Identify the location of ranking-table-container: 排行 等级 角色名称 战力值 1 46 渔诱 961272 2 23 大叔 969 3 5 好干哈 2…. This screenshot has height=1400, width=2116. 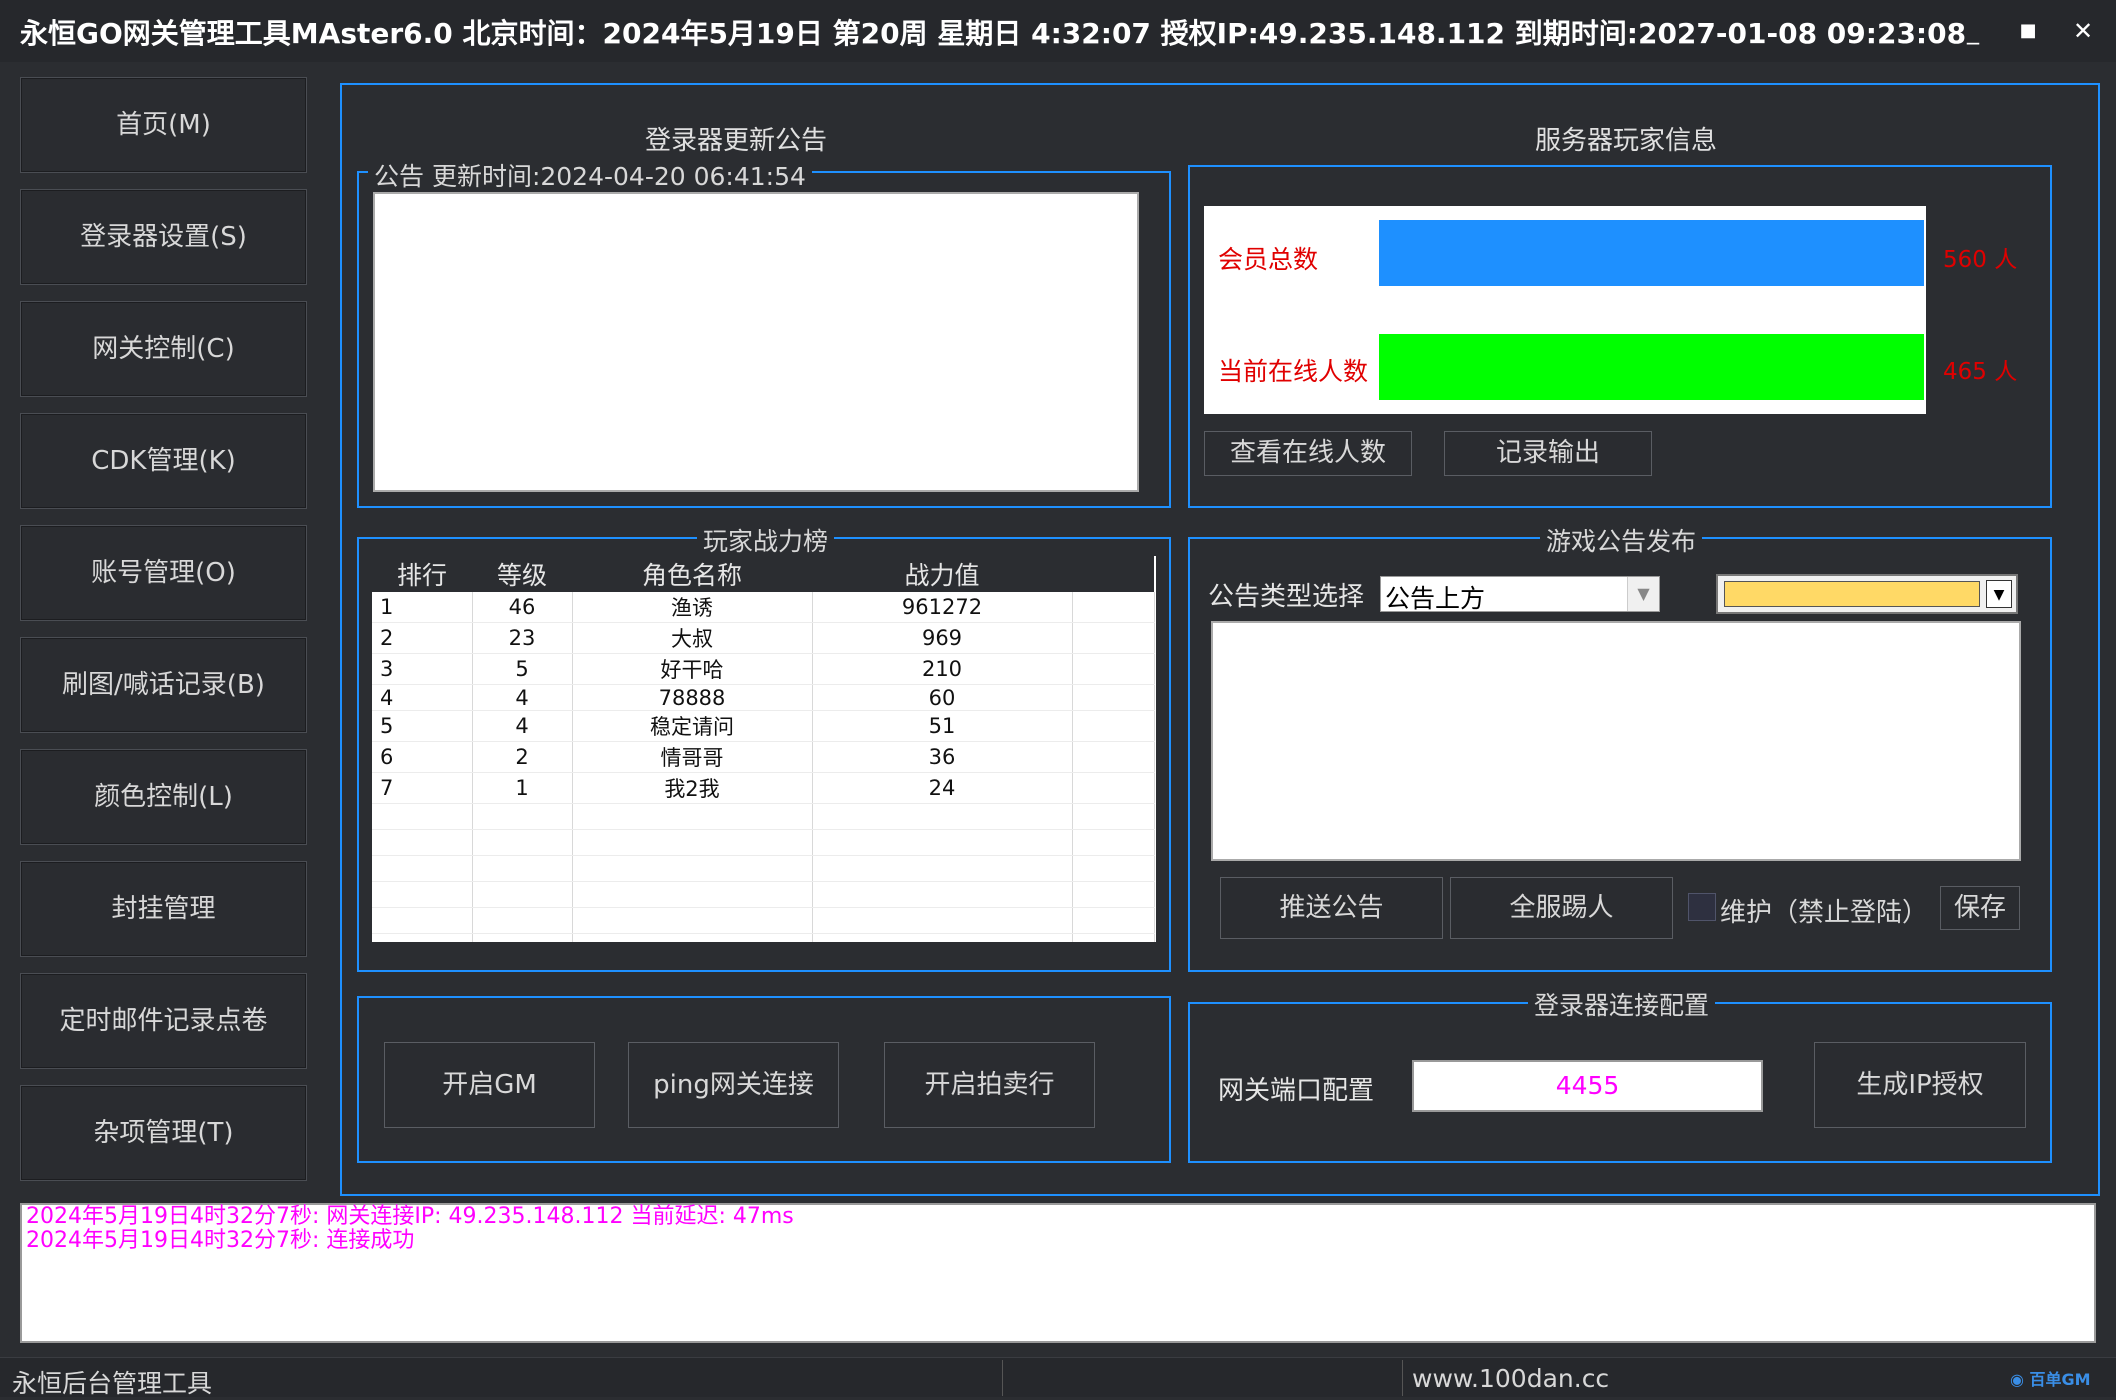
(764, 749).